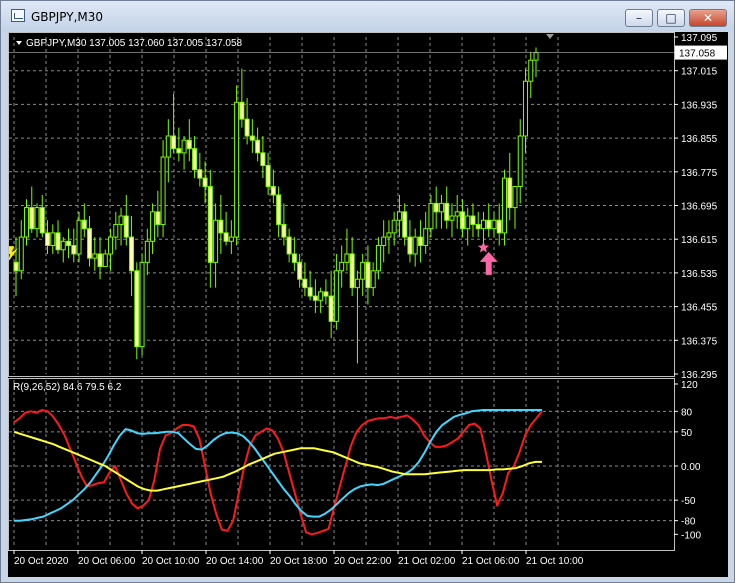  I want to click on y-tick-label: 136.695, so click(699, 207).